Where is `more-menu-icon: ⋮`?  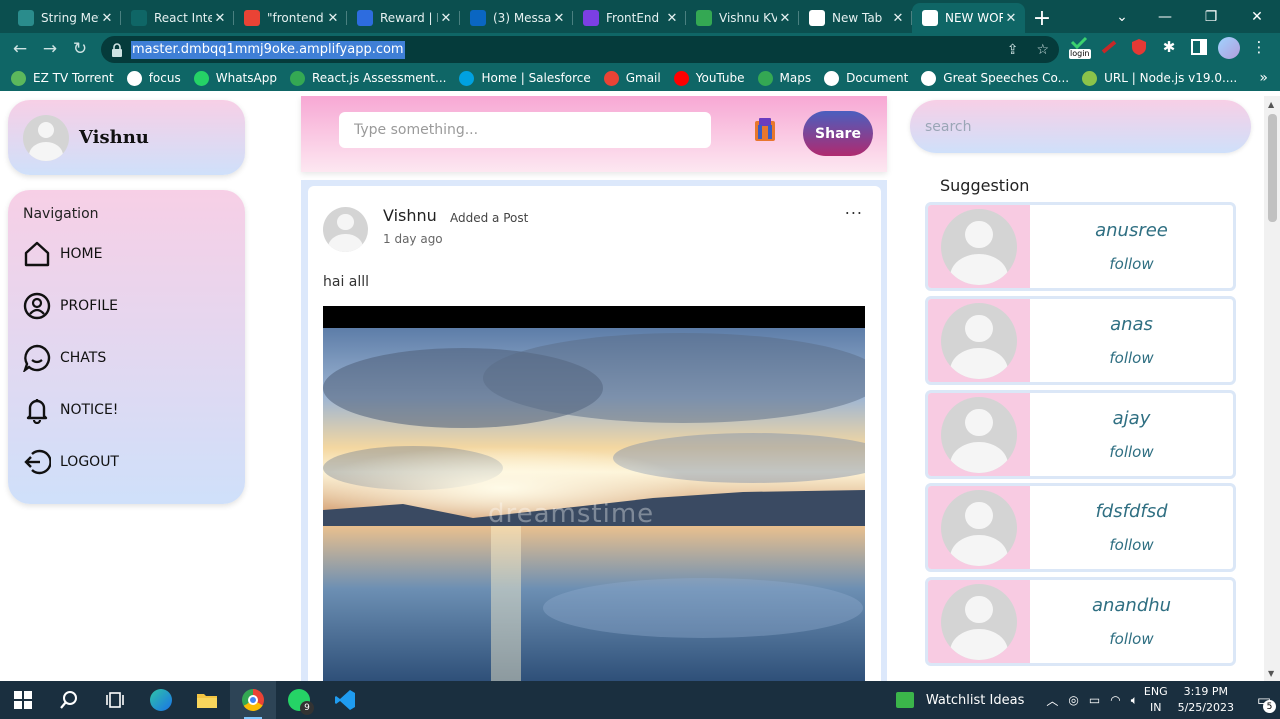 more-menu-icon: ⋮ is located at coordinates (1259, 47).